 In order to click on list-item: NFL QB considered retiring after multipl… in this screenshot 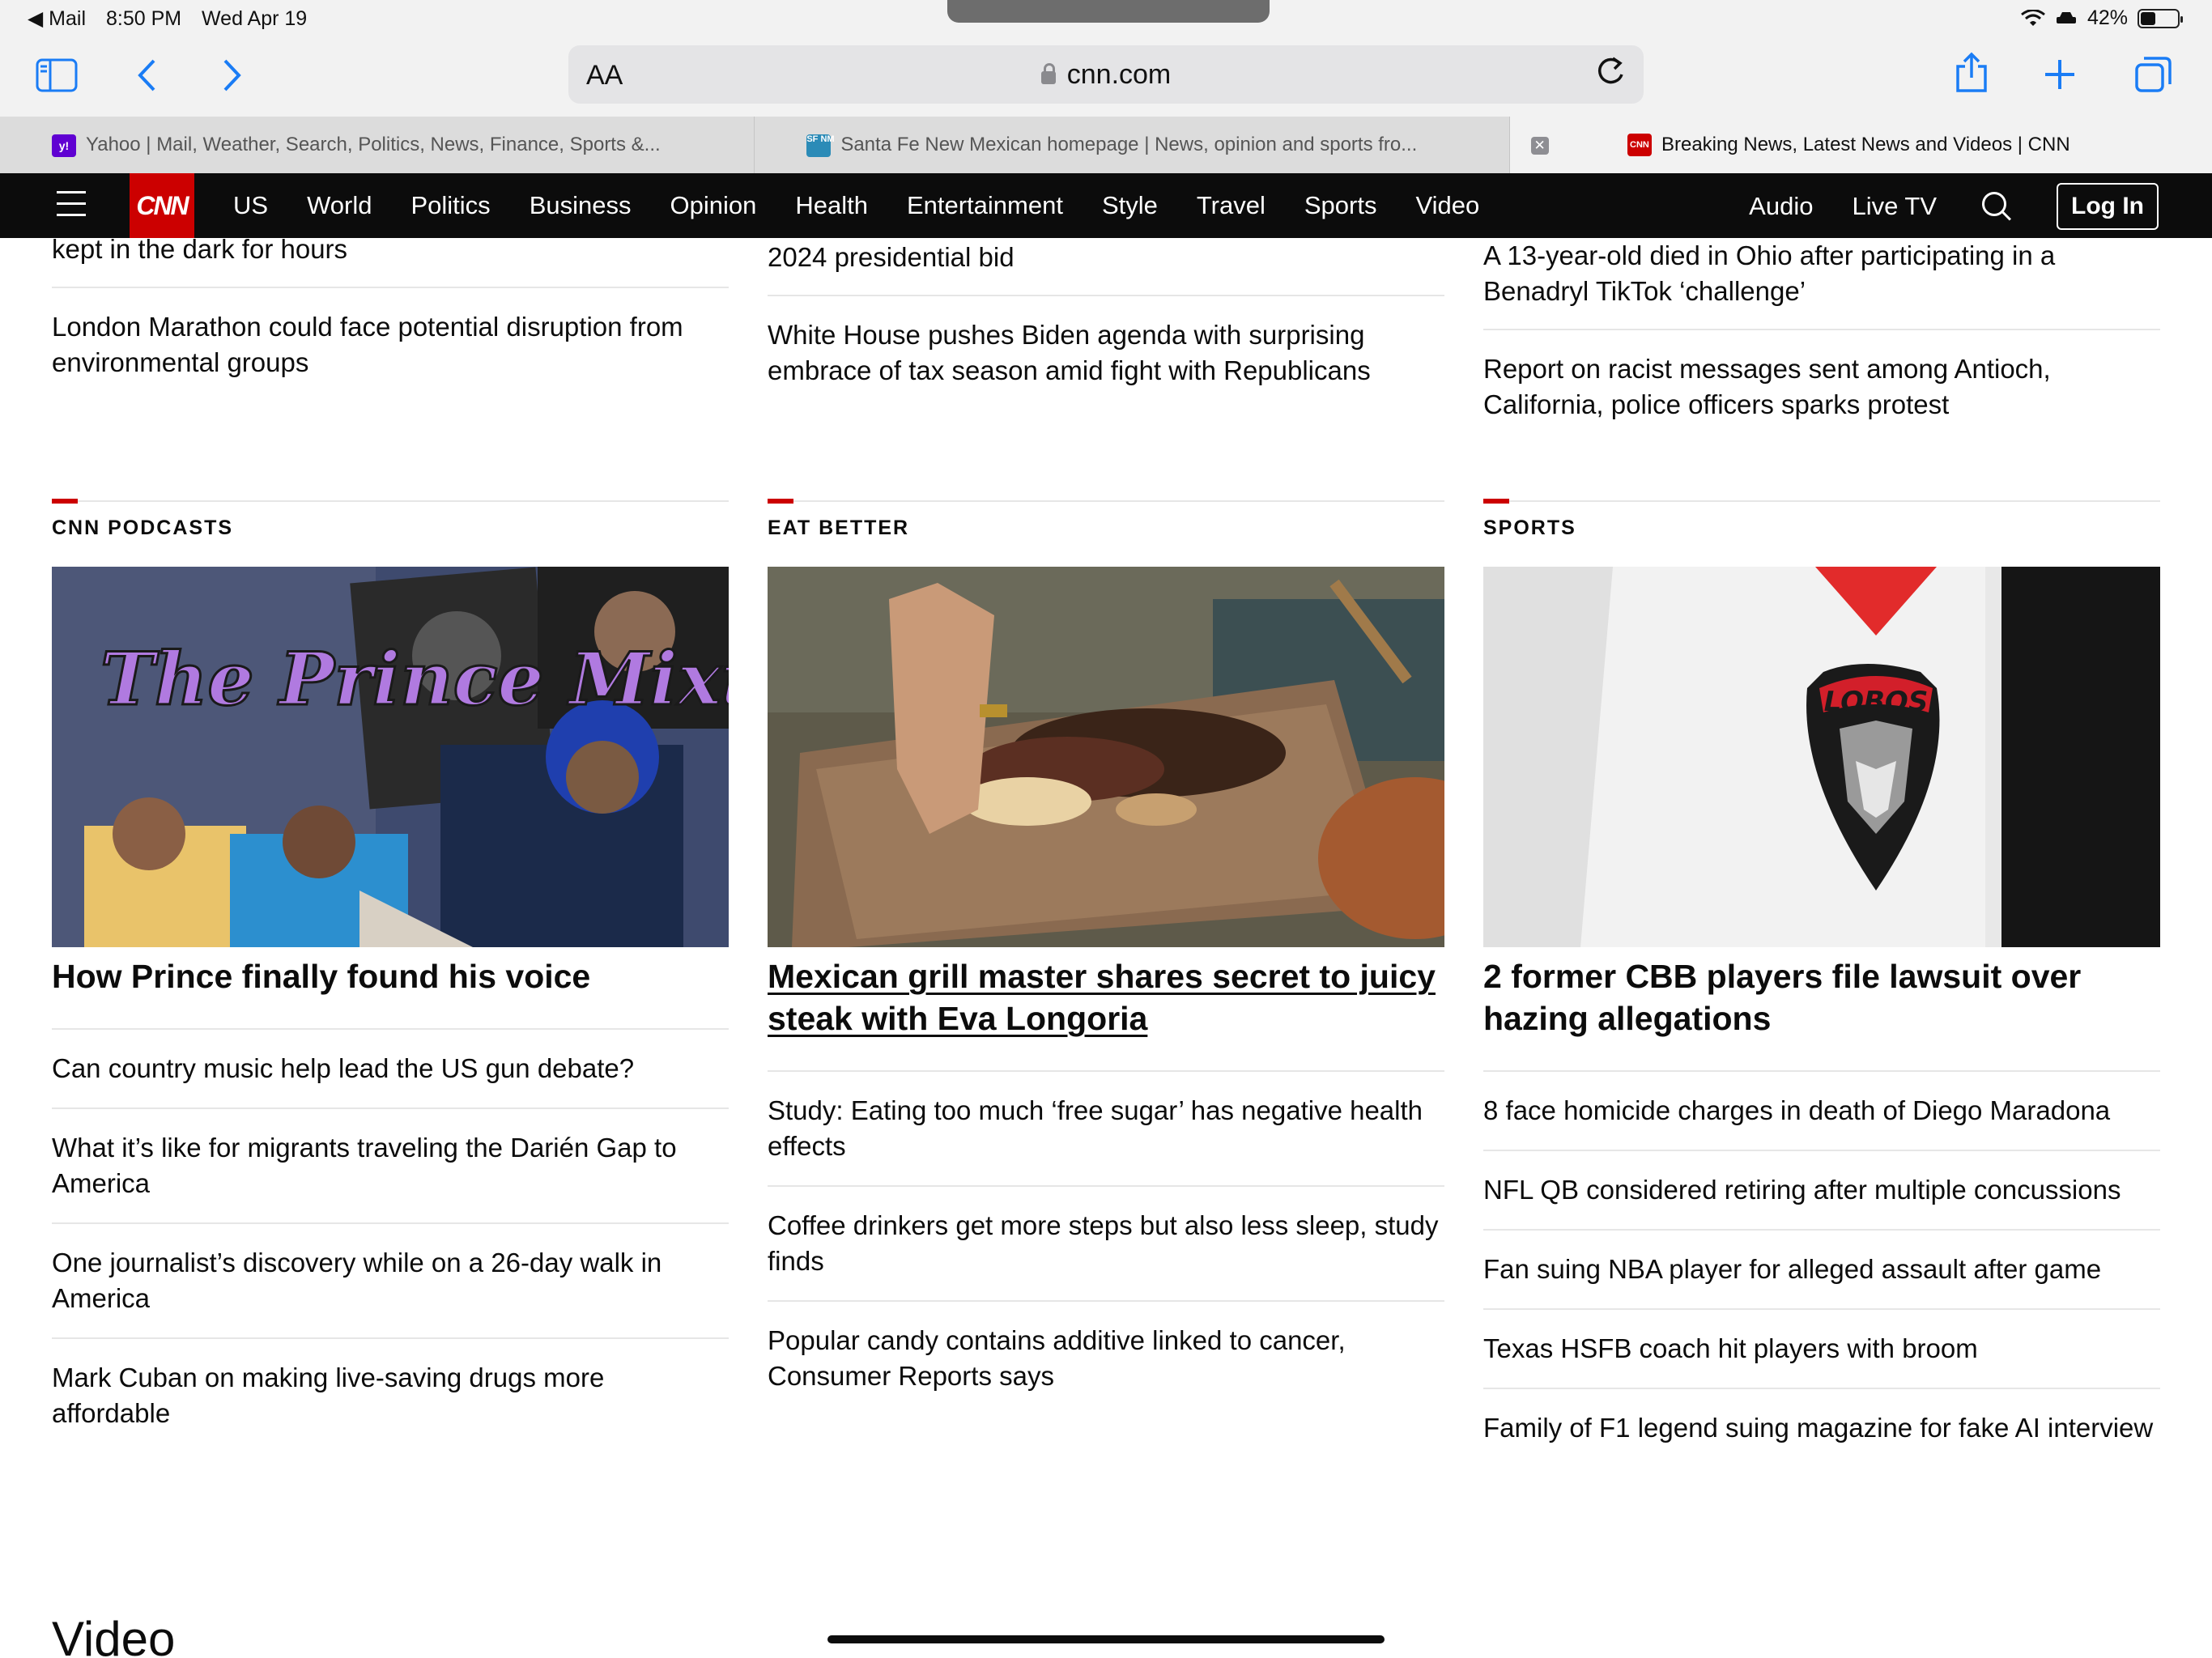, I will do `click(1822, 1189)`.